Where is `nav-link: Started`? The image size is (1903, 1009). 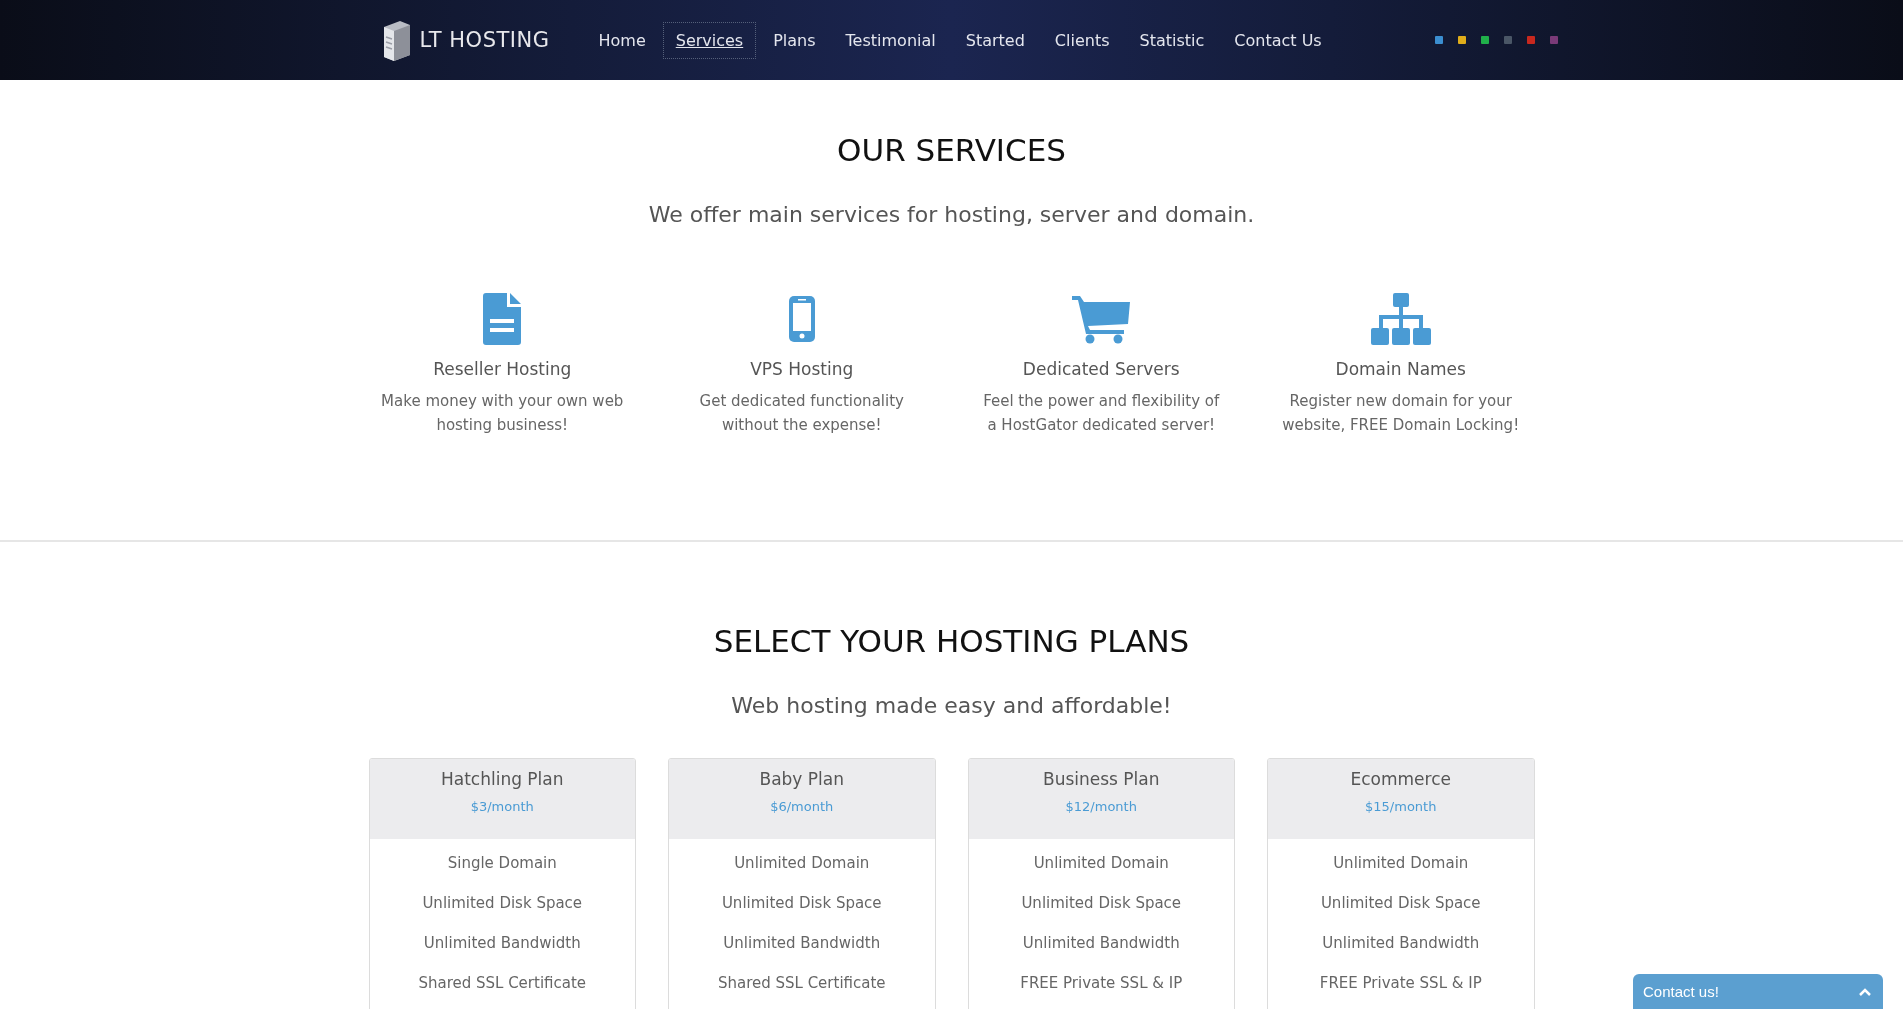
nav-link: Started is located at coordinates (995, 40).